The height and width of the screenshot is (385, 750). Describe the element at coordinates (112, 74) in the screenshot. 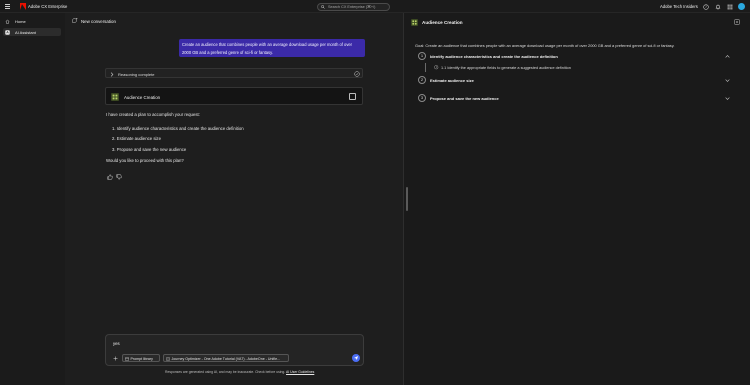

I see `chevron-right-icon` at that location.